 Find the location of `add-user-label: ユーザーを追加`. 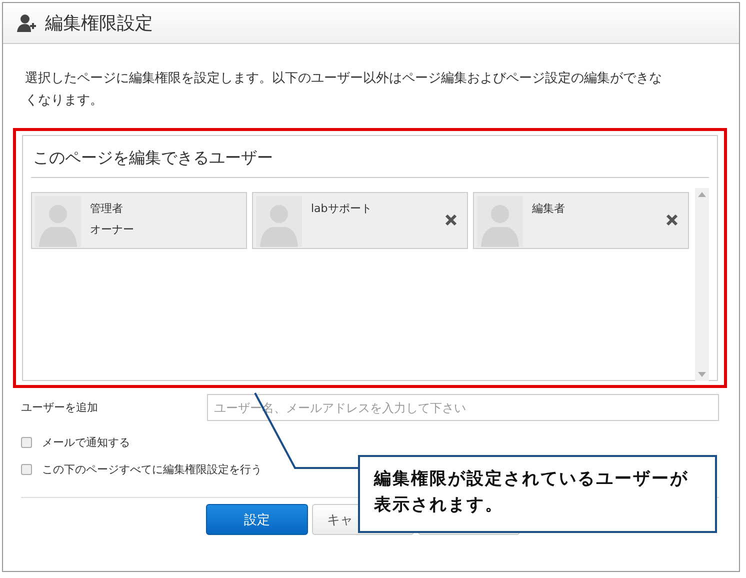

add-user-label: ユーザーを追加 is located at coordinates (60, 407).